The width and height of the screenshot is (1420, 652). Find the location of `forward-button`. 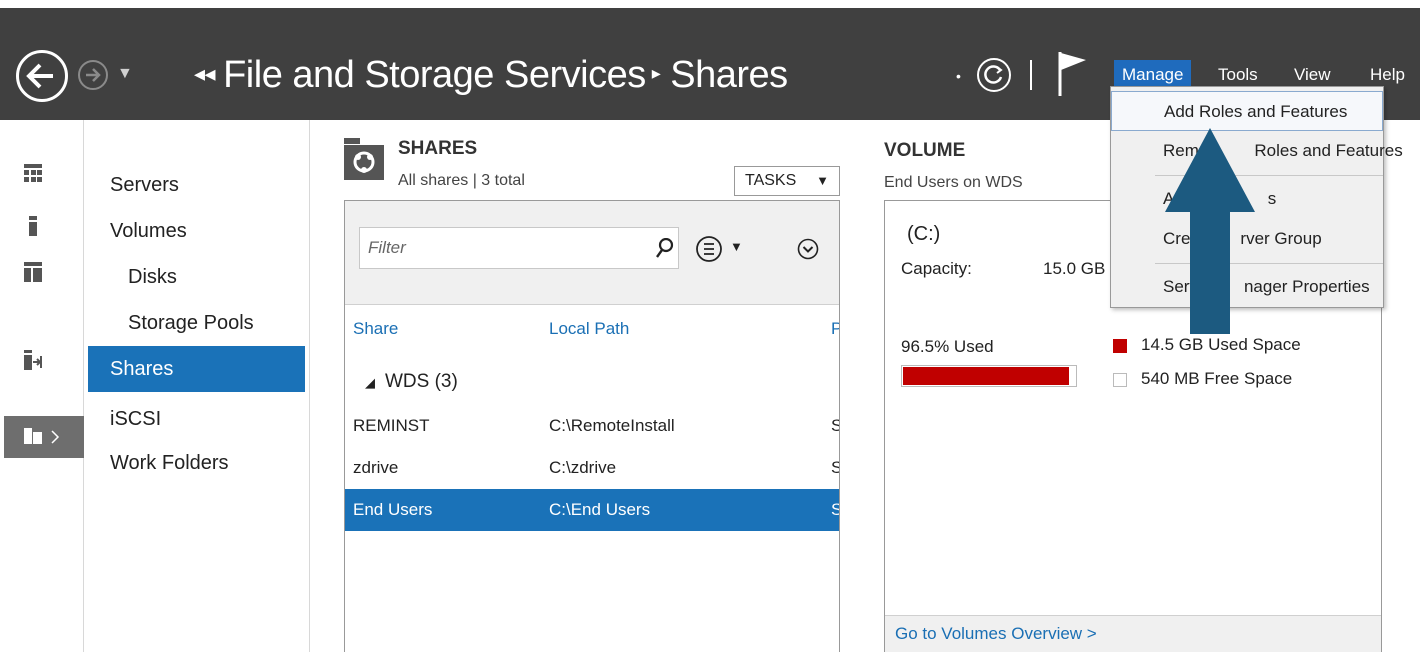

forward-button is located at coordinates (93, 75).